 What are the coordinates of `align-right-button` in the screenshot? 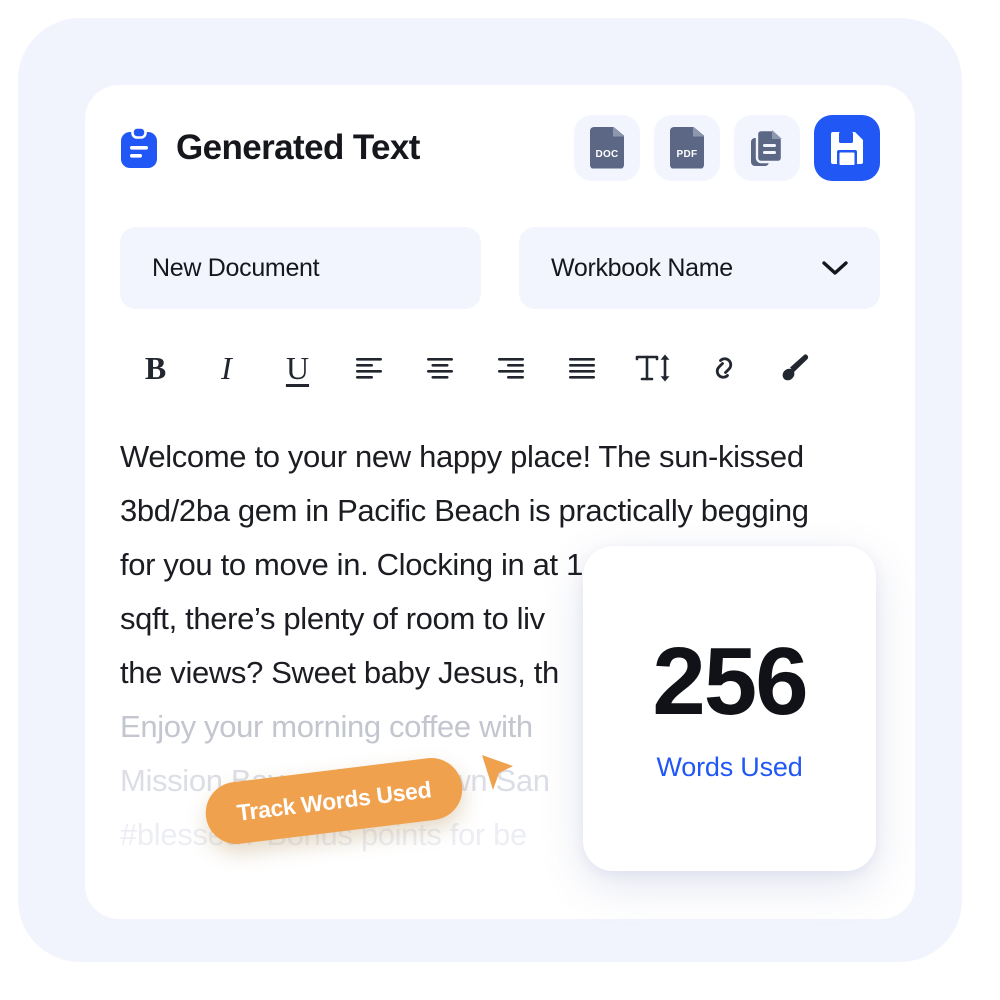 It's located at (510, 368).